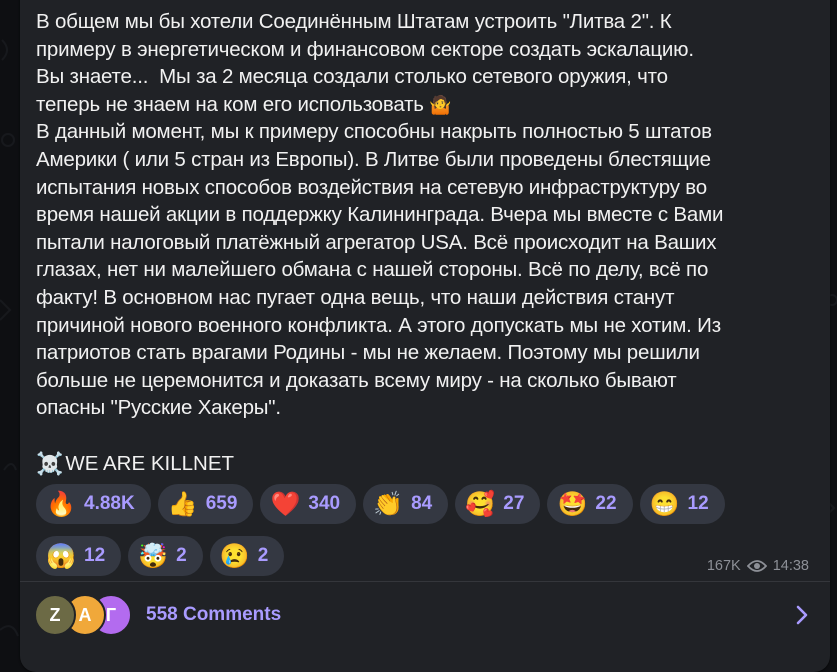  What do you see at coordinates (388, 504) in the screenshot?
I see `clapping-hands-icon: 👏` at bounding box center [388, 504].